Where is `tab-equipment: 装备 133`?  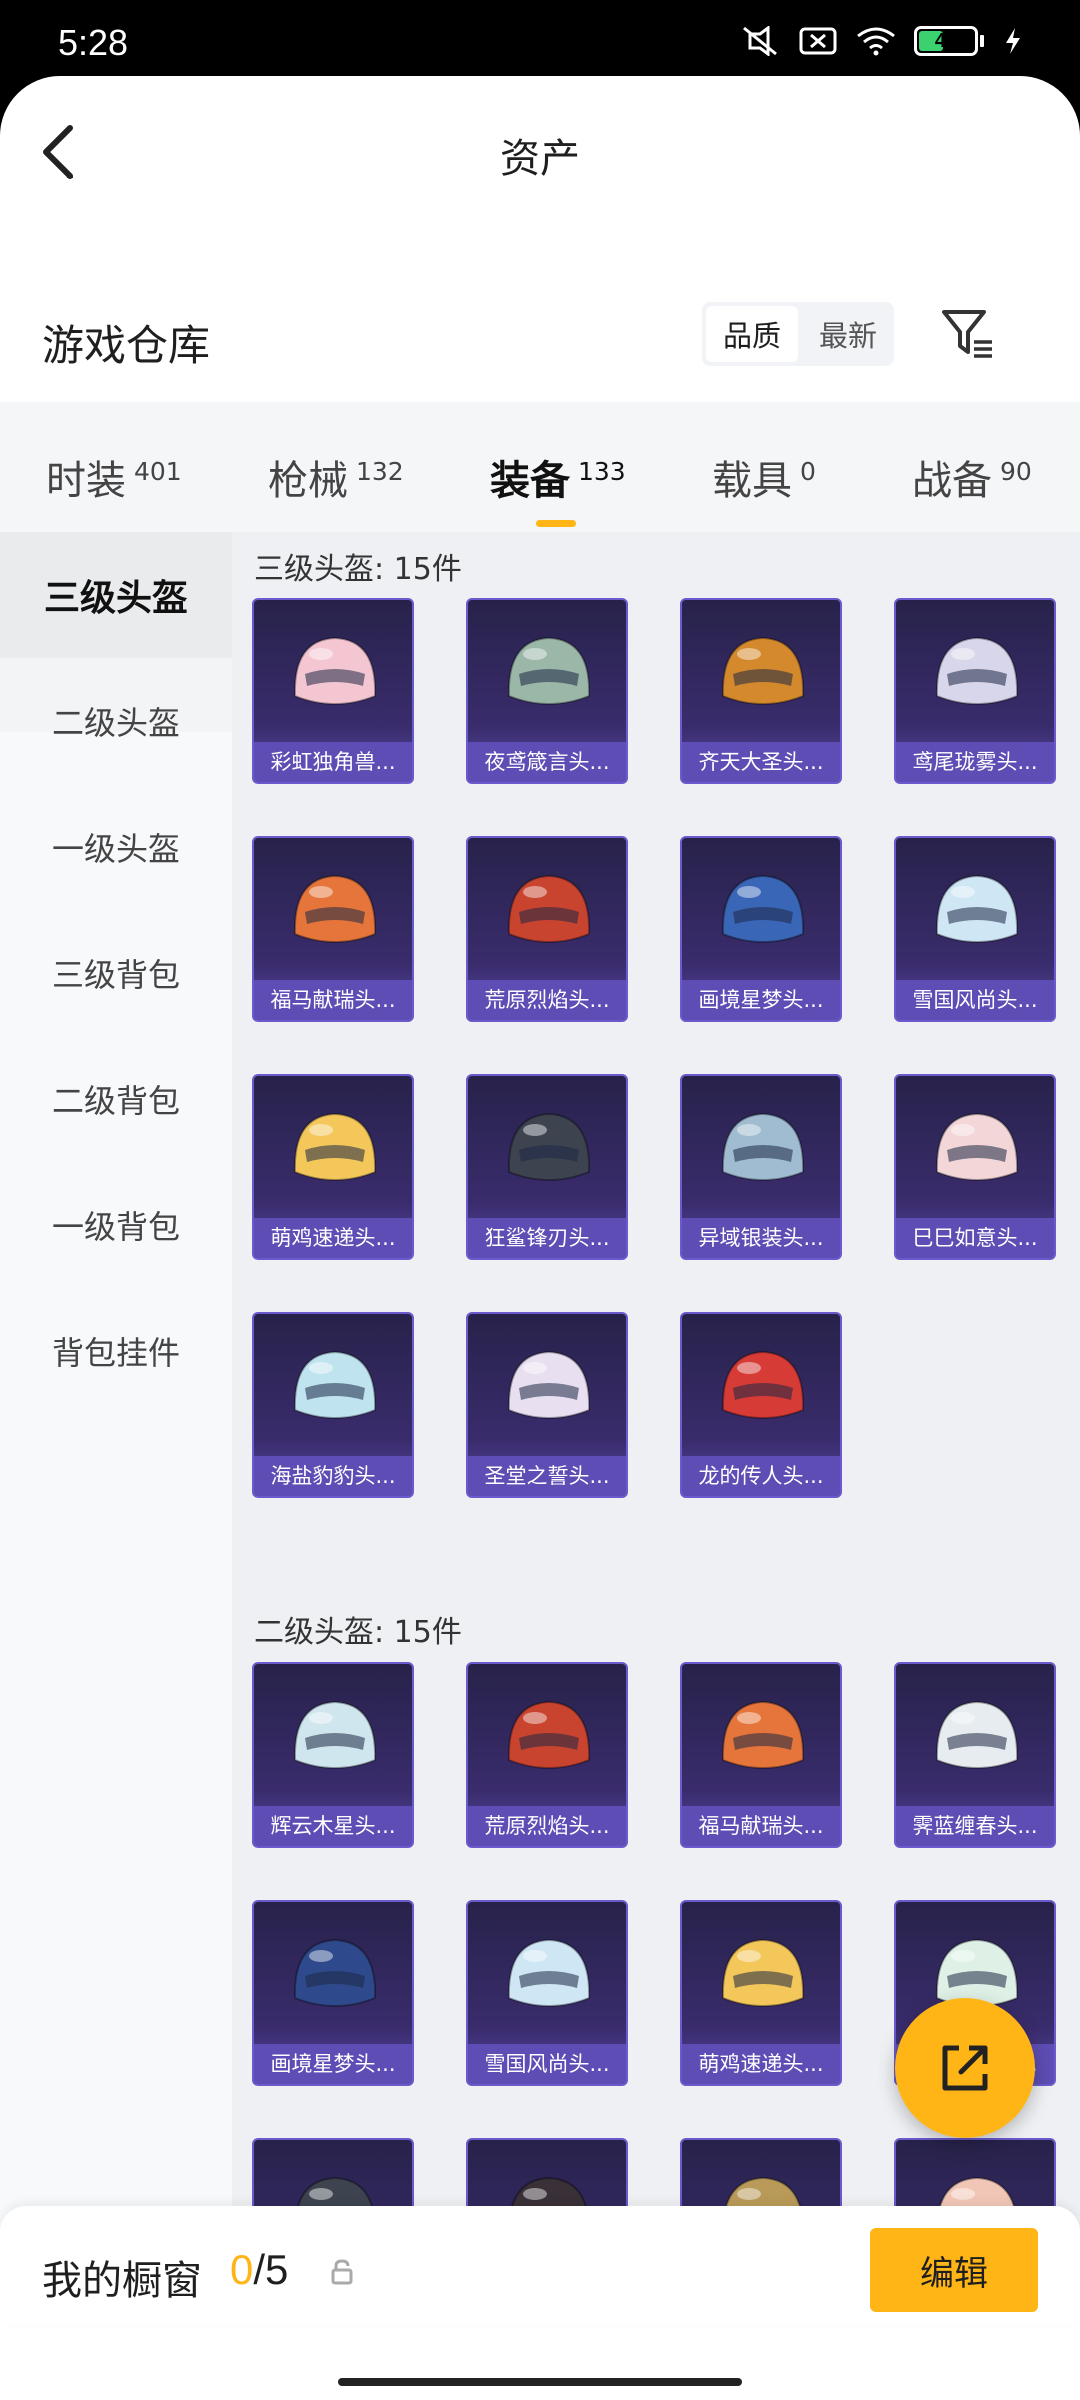
tab-equipment: 装备 133 is located at coordinates (558, 477).